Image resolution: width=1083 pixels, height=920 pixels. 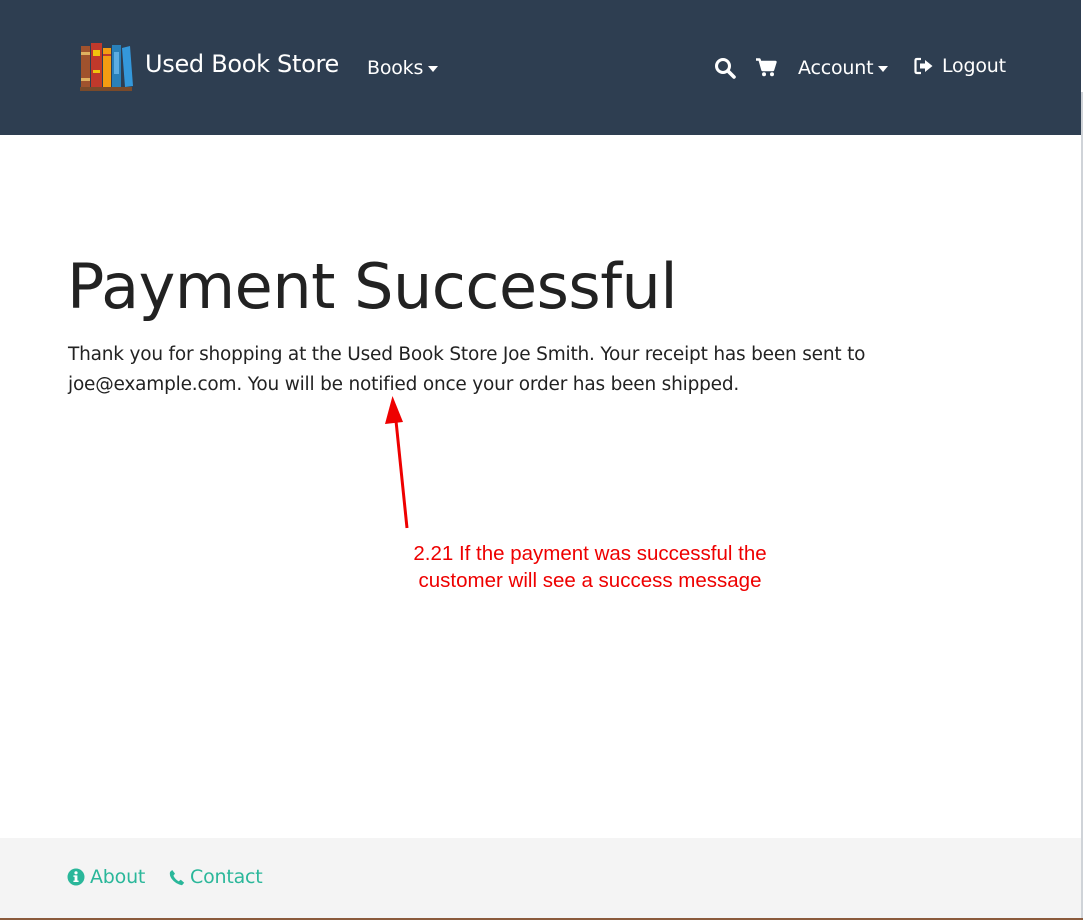 I want to click on phone-icon, so click(x=177, y=877).